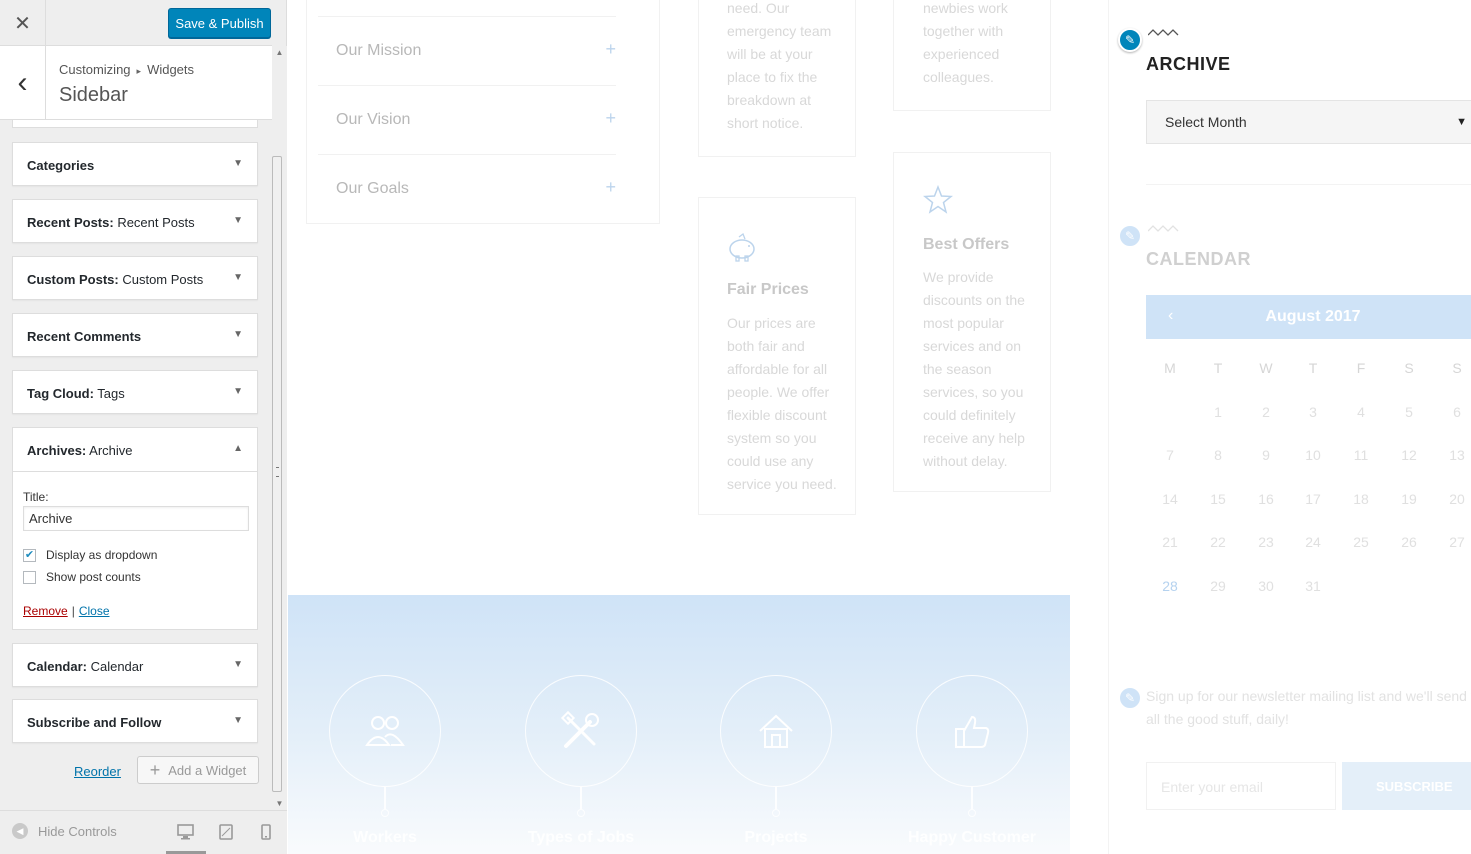  I want to click on calendar-day: 3, so click(1313, 412).